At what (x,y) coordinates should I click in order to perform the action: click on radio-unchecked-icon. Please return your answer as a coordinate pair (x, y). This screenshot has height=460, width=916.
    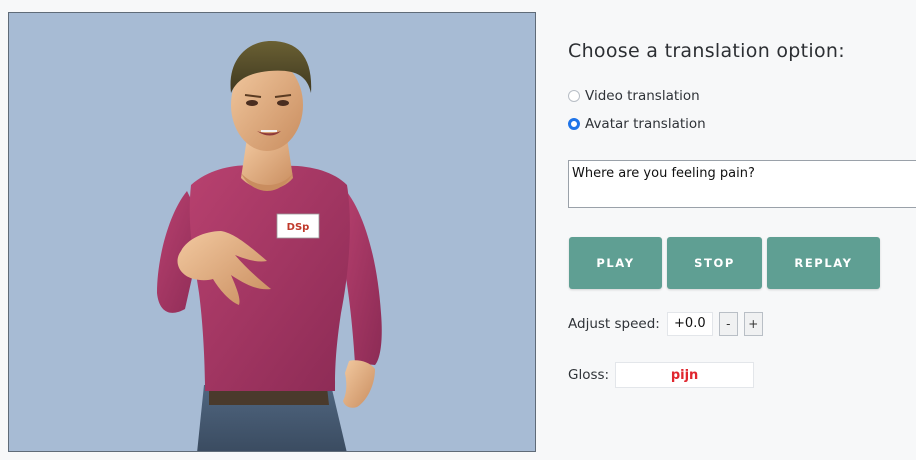
    Looking at the image, I should click on (574, 96).